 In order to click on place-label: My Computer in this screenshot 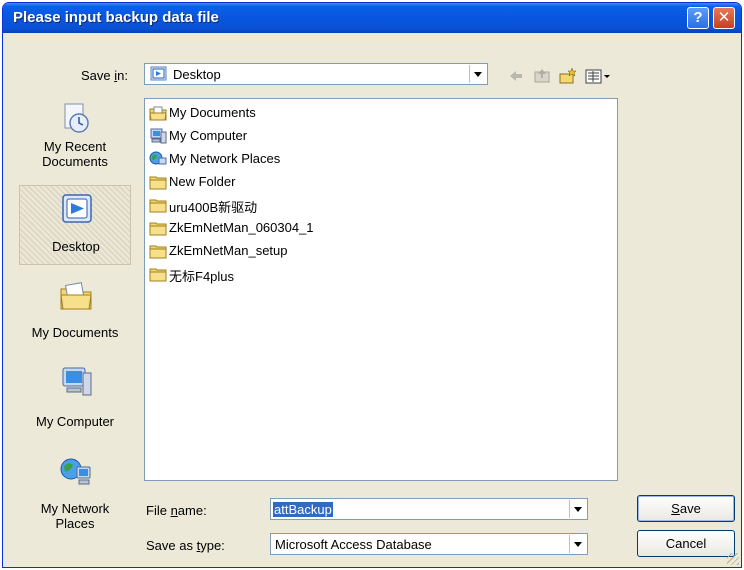, I will do `click(75, 421)`.